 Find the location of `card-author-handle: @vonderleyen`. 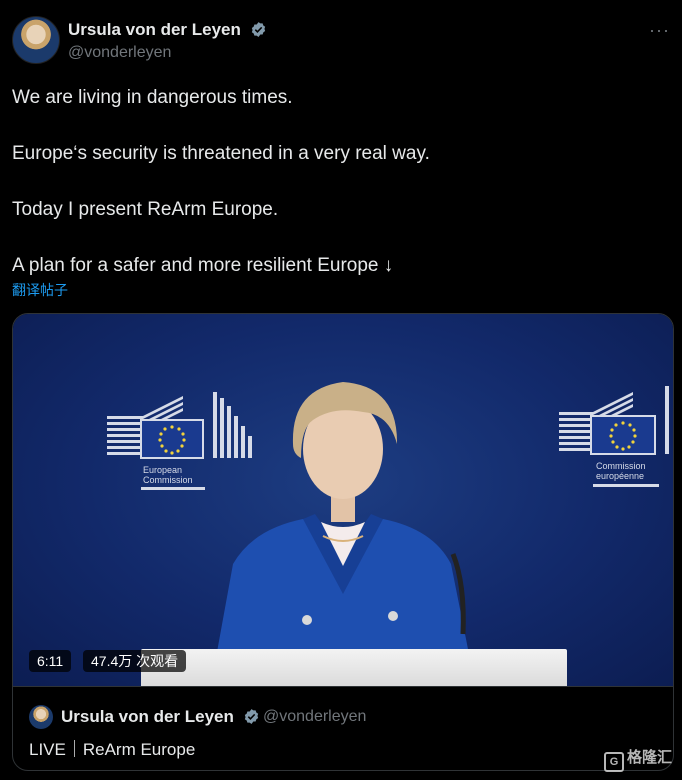

card-author-handle: @vonderleyen is located at coordinates (315, 716).